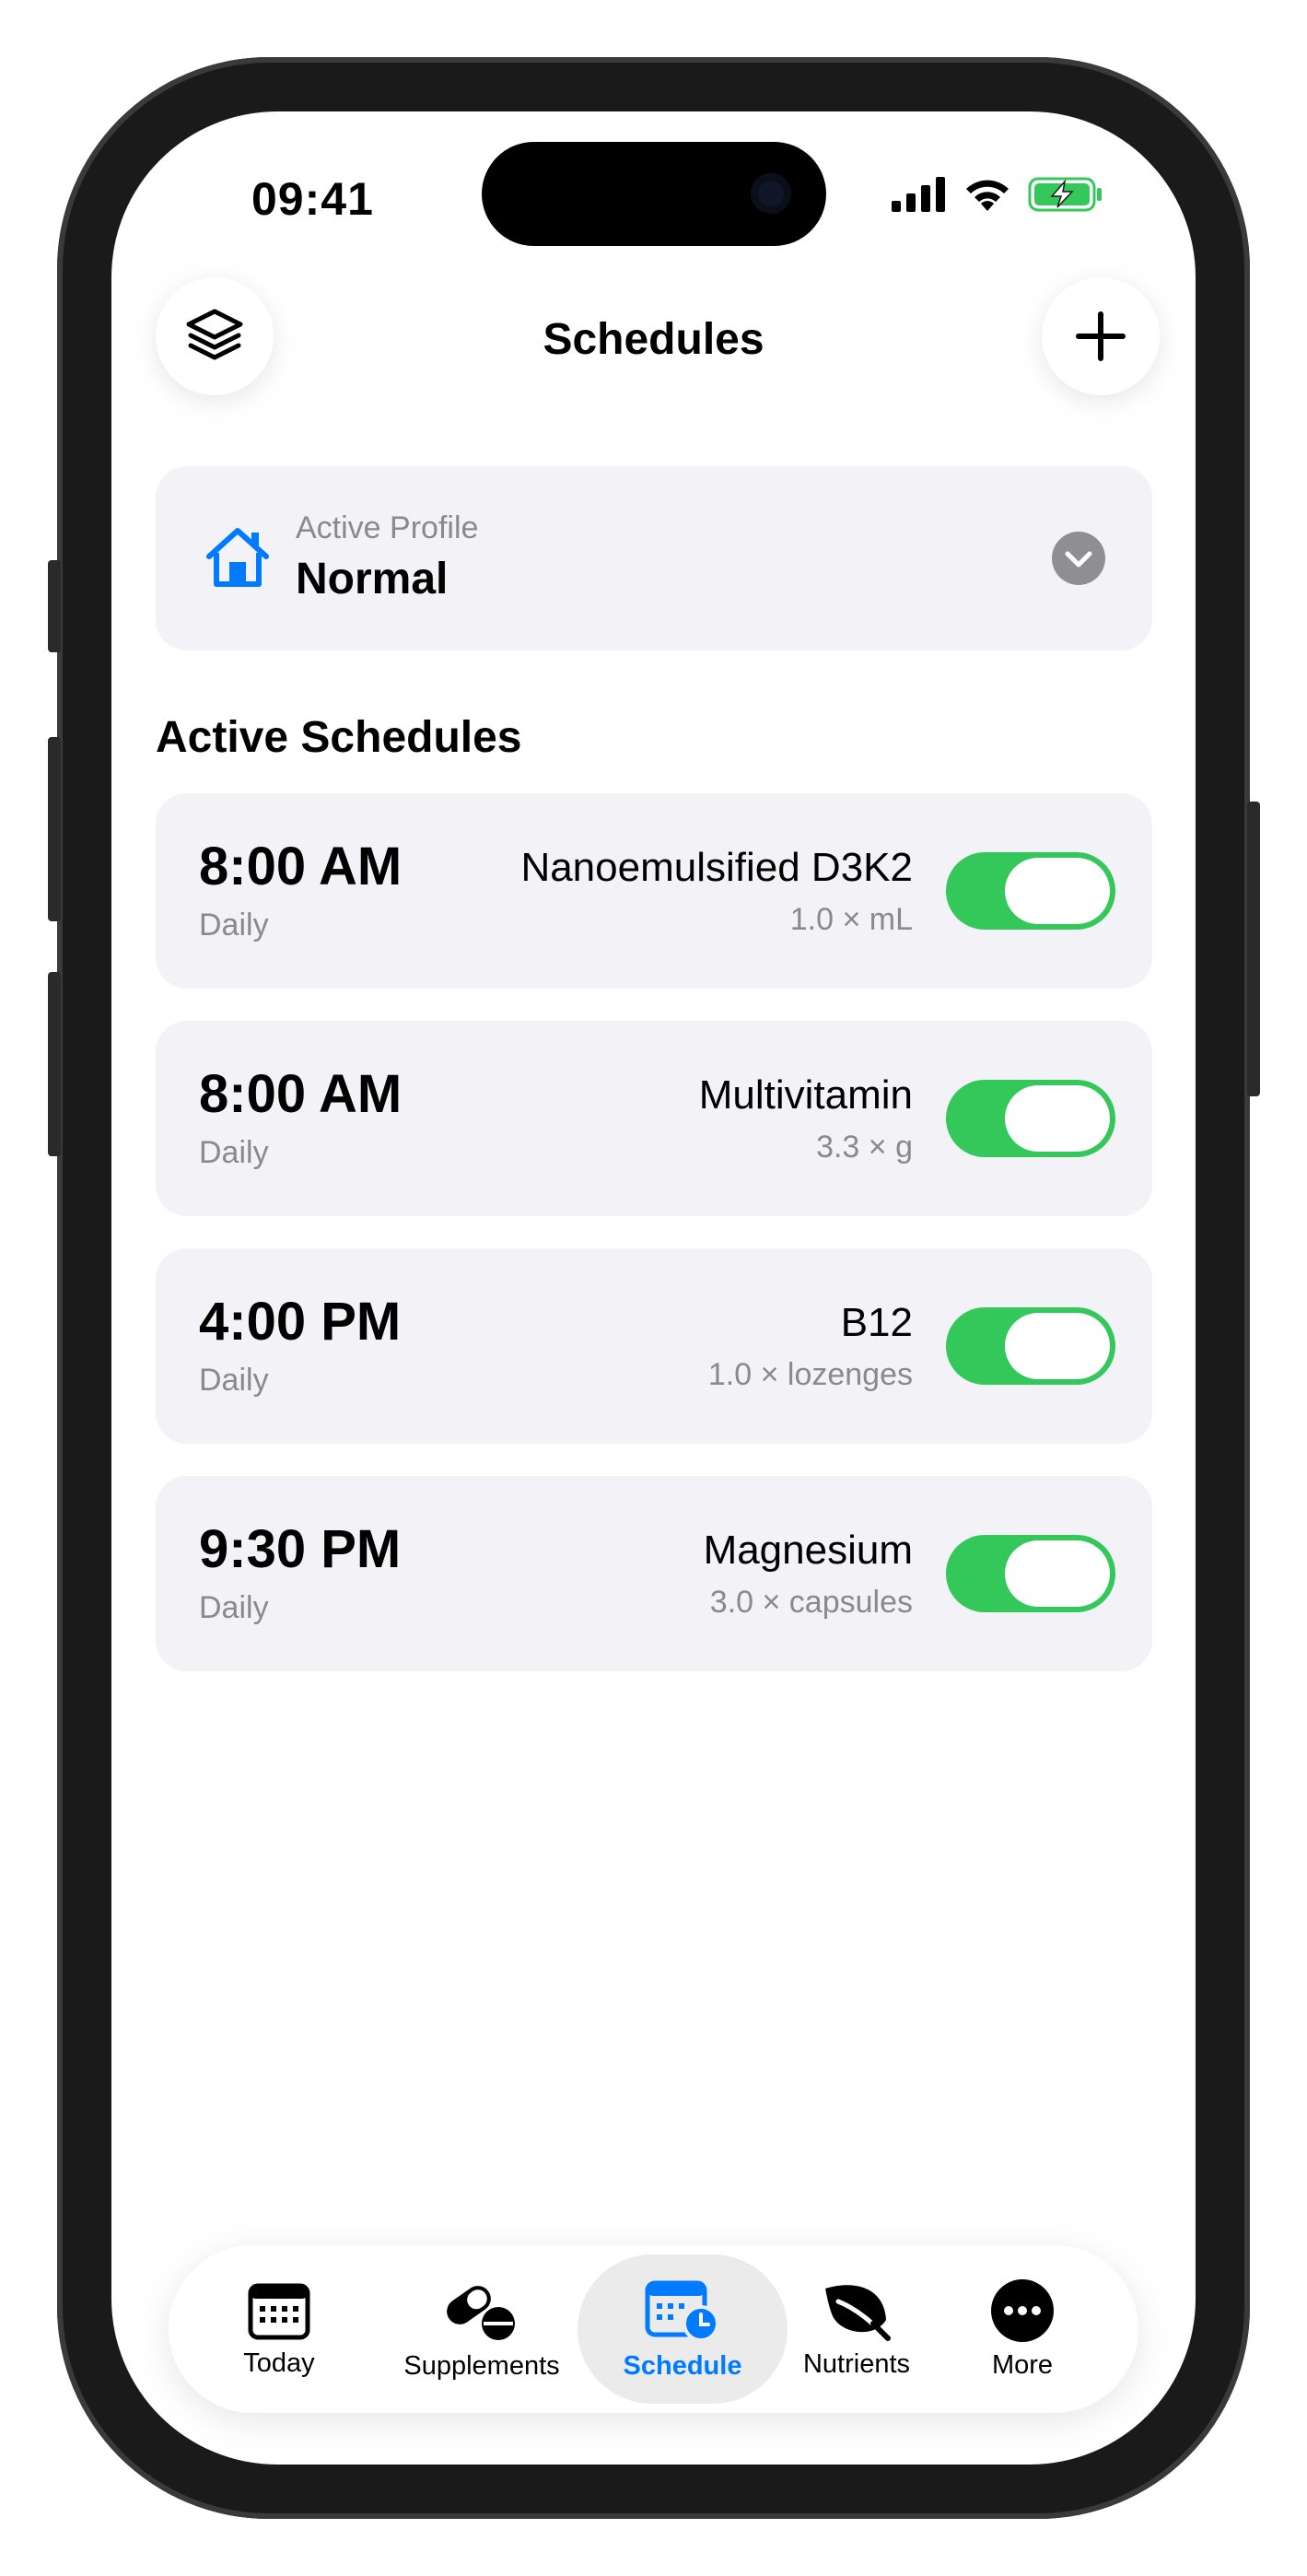  I want to click on schedule-time: 9:30 PM, so click(301, 1549).